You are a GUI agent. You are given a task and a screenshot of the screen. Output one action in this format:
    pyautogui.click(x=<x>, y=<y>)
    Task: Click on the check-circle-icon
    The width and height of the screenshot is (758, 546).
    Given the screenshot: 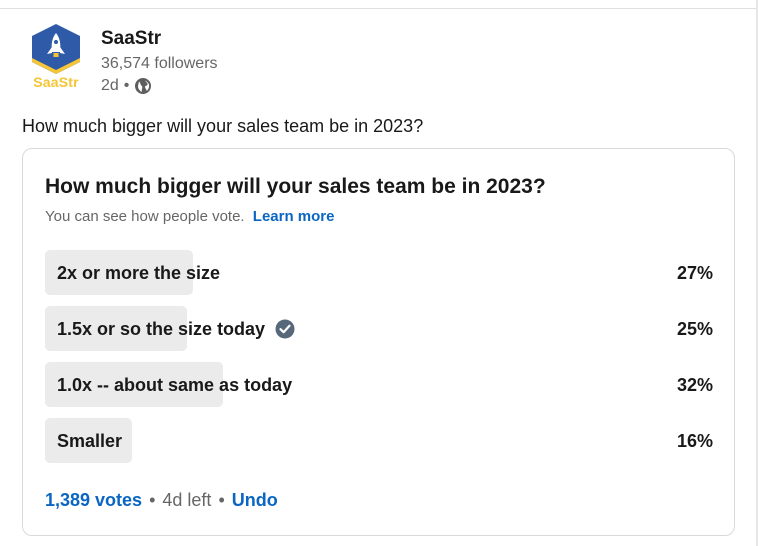 What is the action you would take?
    pyautogui.click(x=285, y=329)
    